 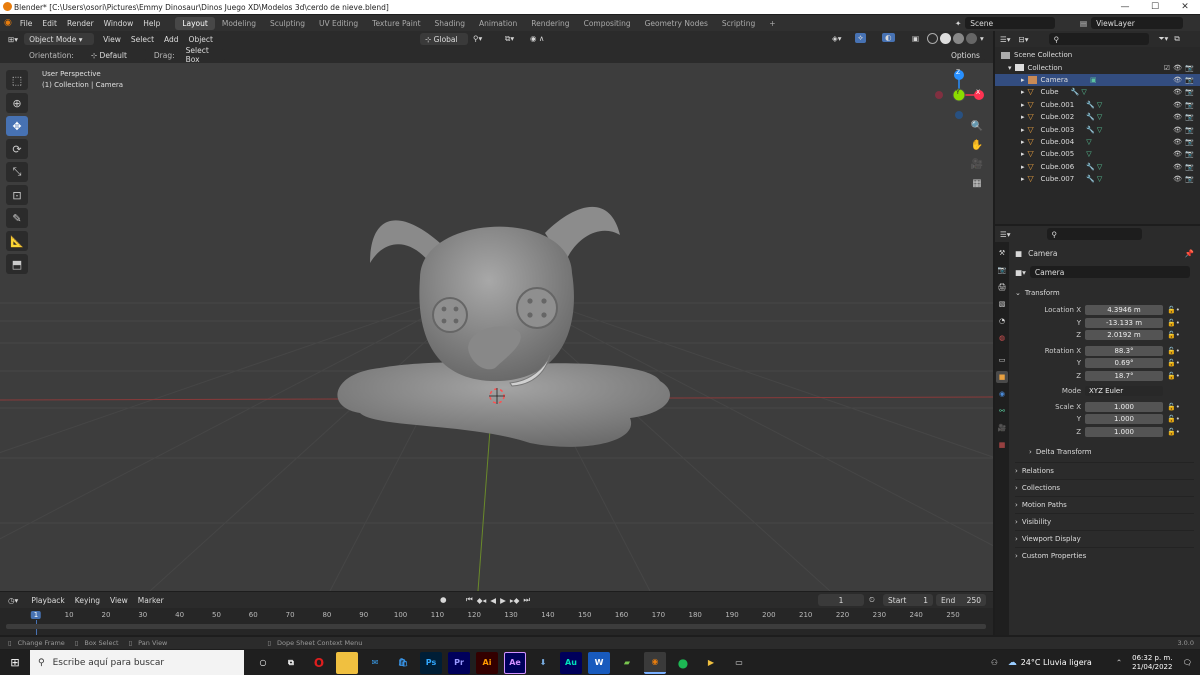 I want to click on outliner-item-cube-006: ▸ ▽ Cube.006 🔧 ▽ 👁 📷, so click(x=1097, y=167).